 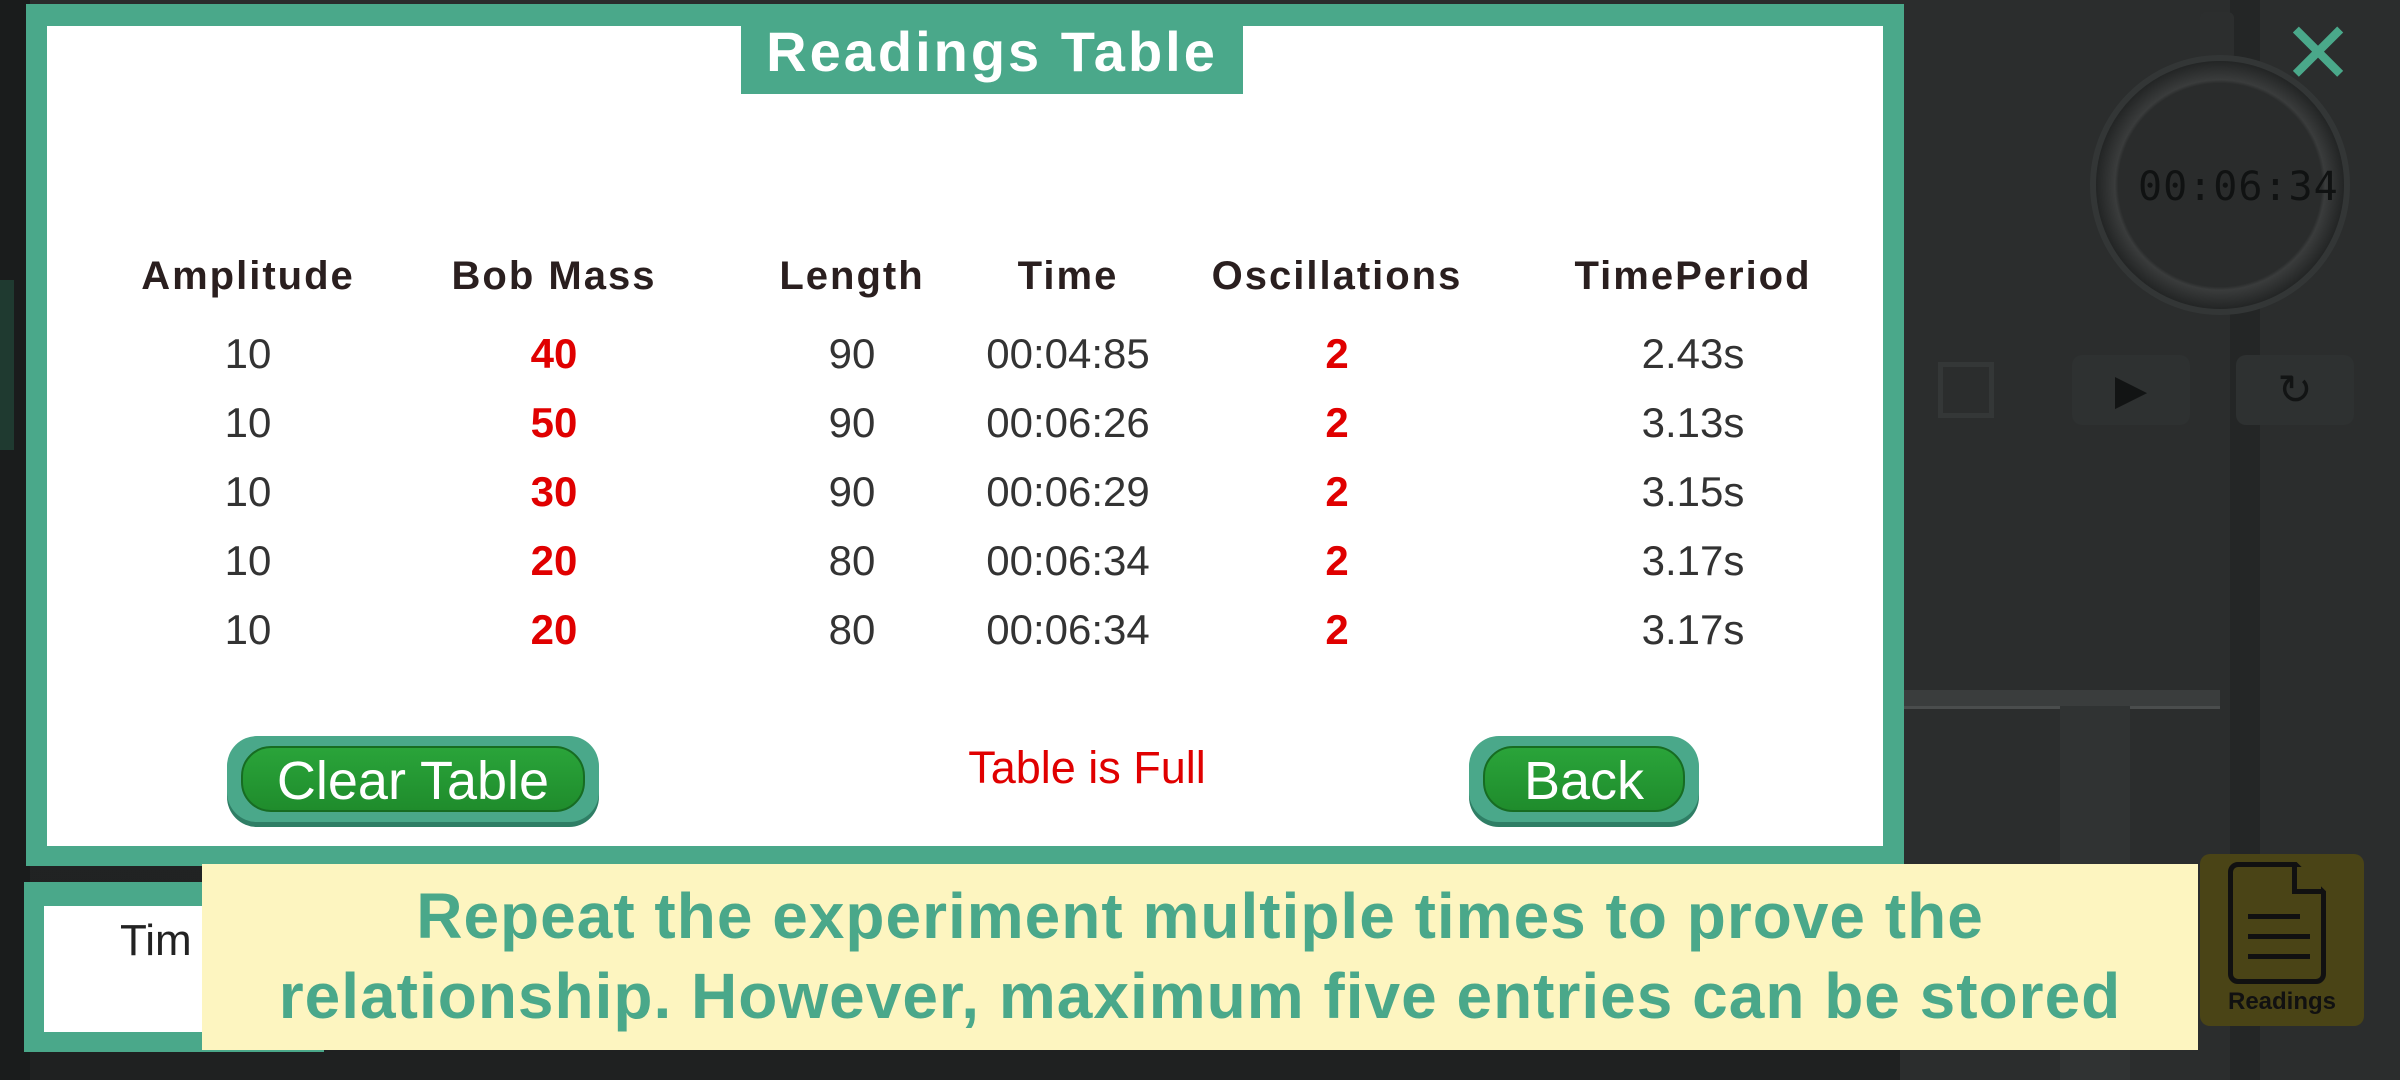 I want to click on stopwatch-checkbox, so click(x=1966, y=390).